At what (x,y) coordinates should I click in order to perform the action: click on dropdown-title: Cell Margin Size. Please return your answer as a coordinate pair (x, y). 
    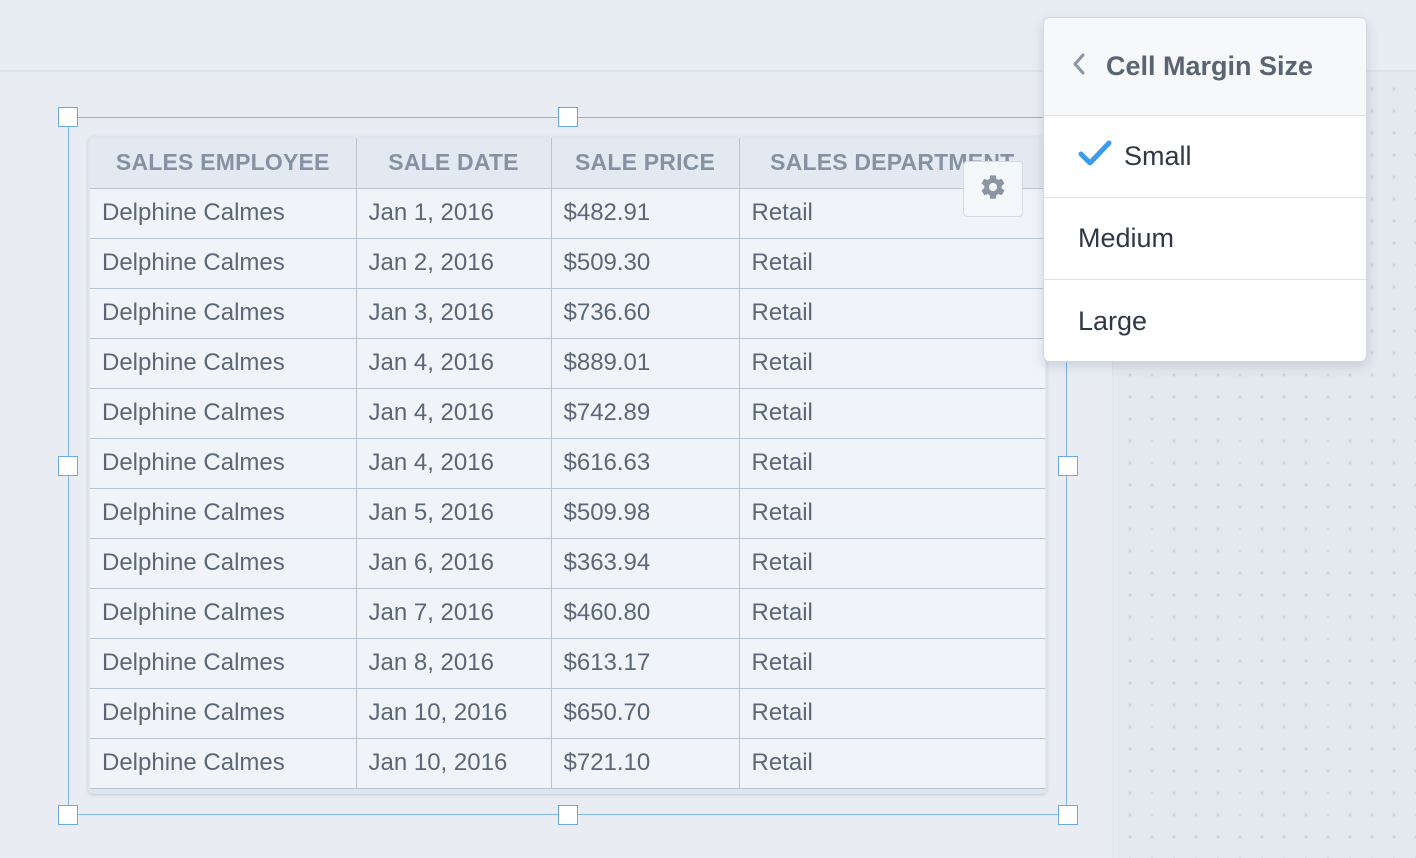
    Looking at the image, I should click on (1210, 66).